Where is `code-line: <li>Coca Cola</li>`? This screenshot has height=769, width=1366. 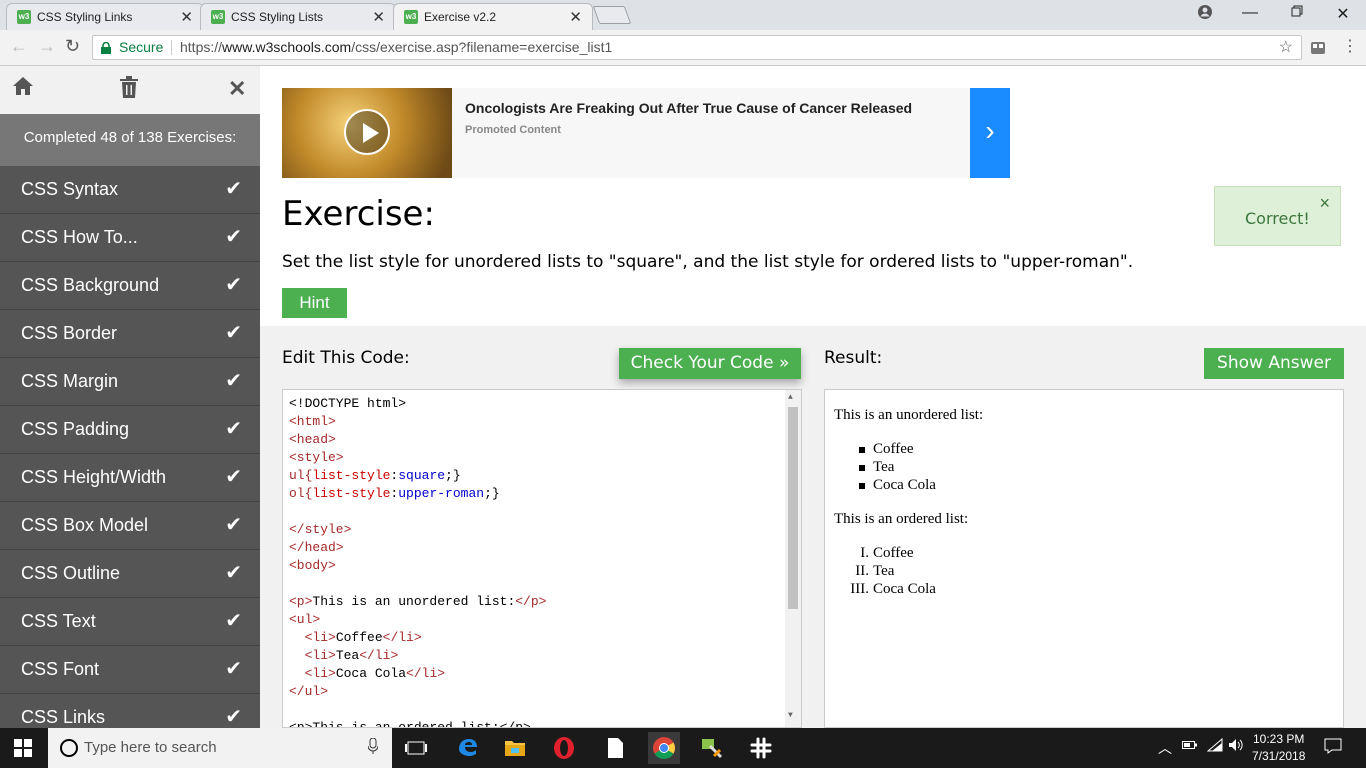
code-line: <li>Coca Cola</li> is located at coordinates (375, 673).